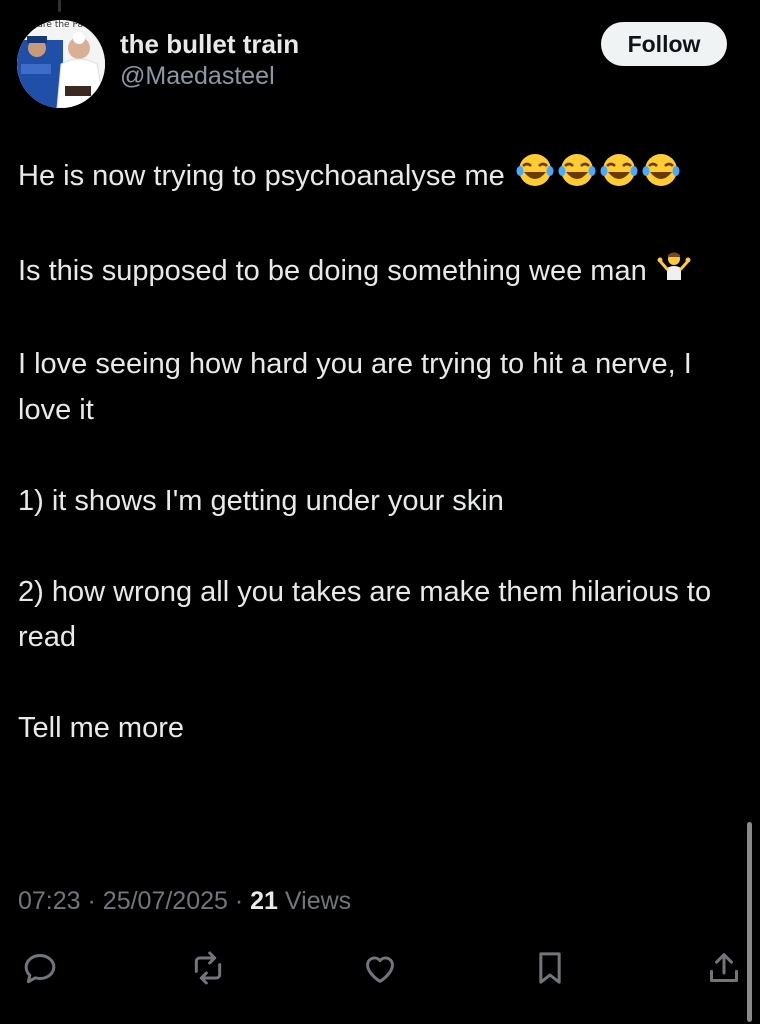  I want to click on tweet-date: 25/07/2025, so click(165, 901).